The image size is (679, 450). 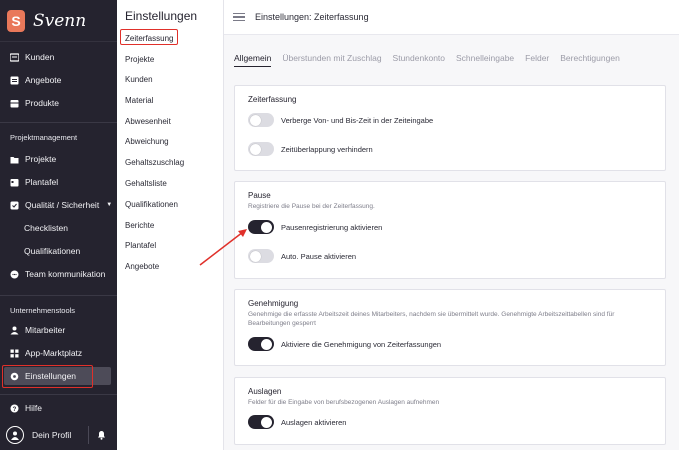 What do you see at coordinates (54, 353) in the screenshot?
I see `sidebar-item-label: App-Marktplatz` at bounding box center [54, 353].